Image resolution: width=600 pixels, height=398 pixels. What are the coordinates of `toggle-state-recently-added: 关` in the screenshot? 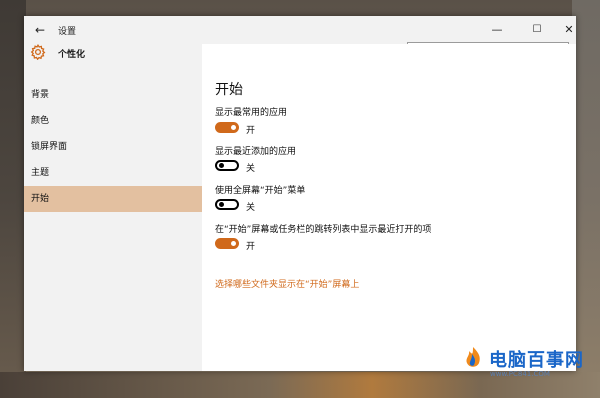 It's located at (251, 169).